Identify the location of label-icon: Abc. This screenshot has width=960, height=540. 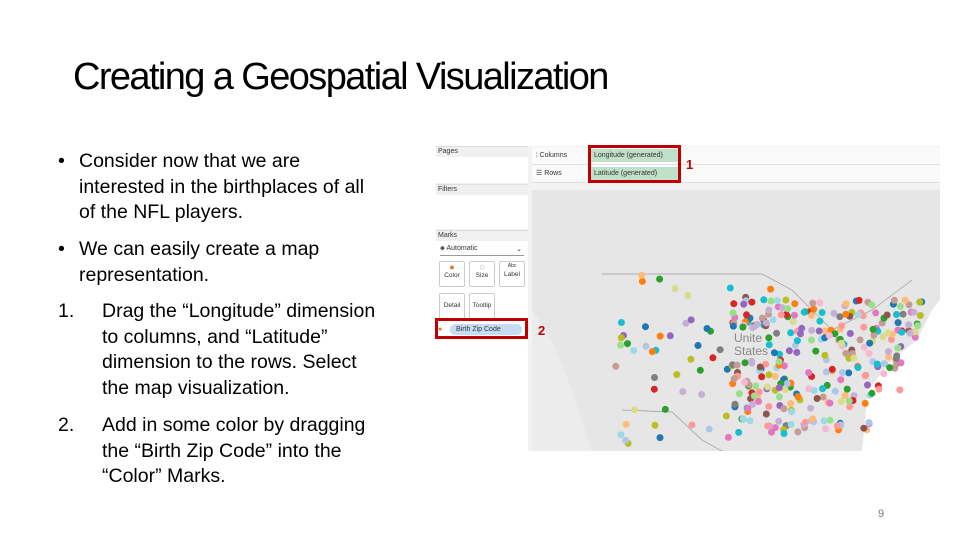
(512, 266).